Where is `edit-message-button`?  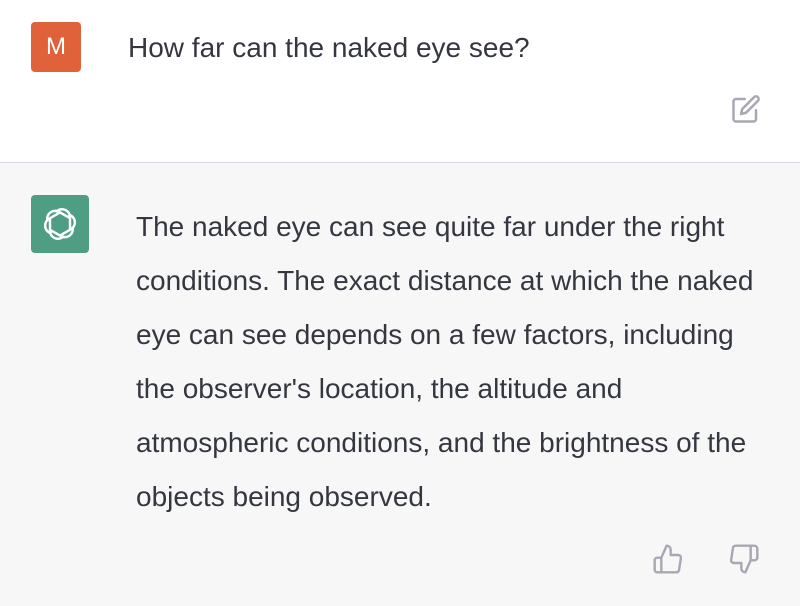
edit-message-button is located at coordinates (746, 109).